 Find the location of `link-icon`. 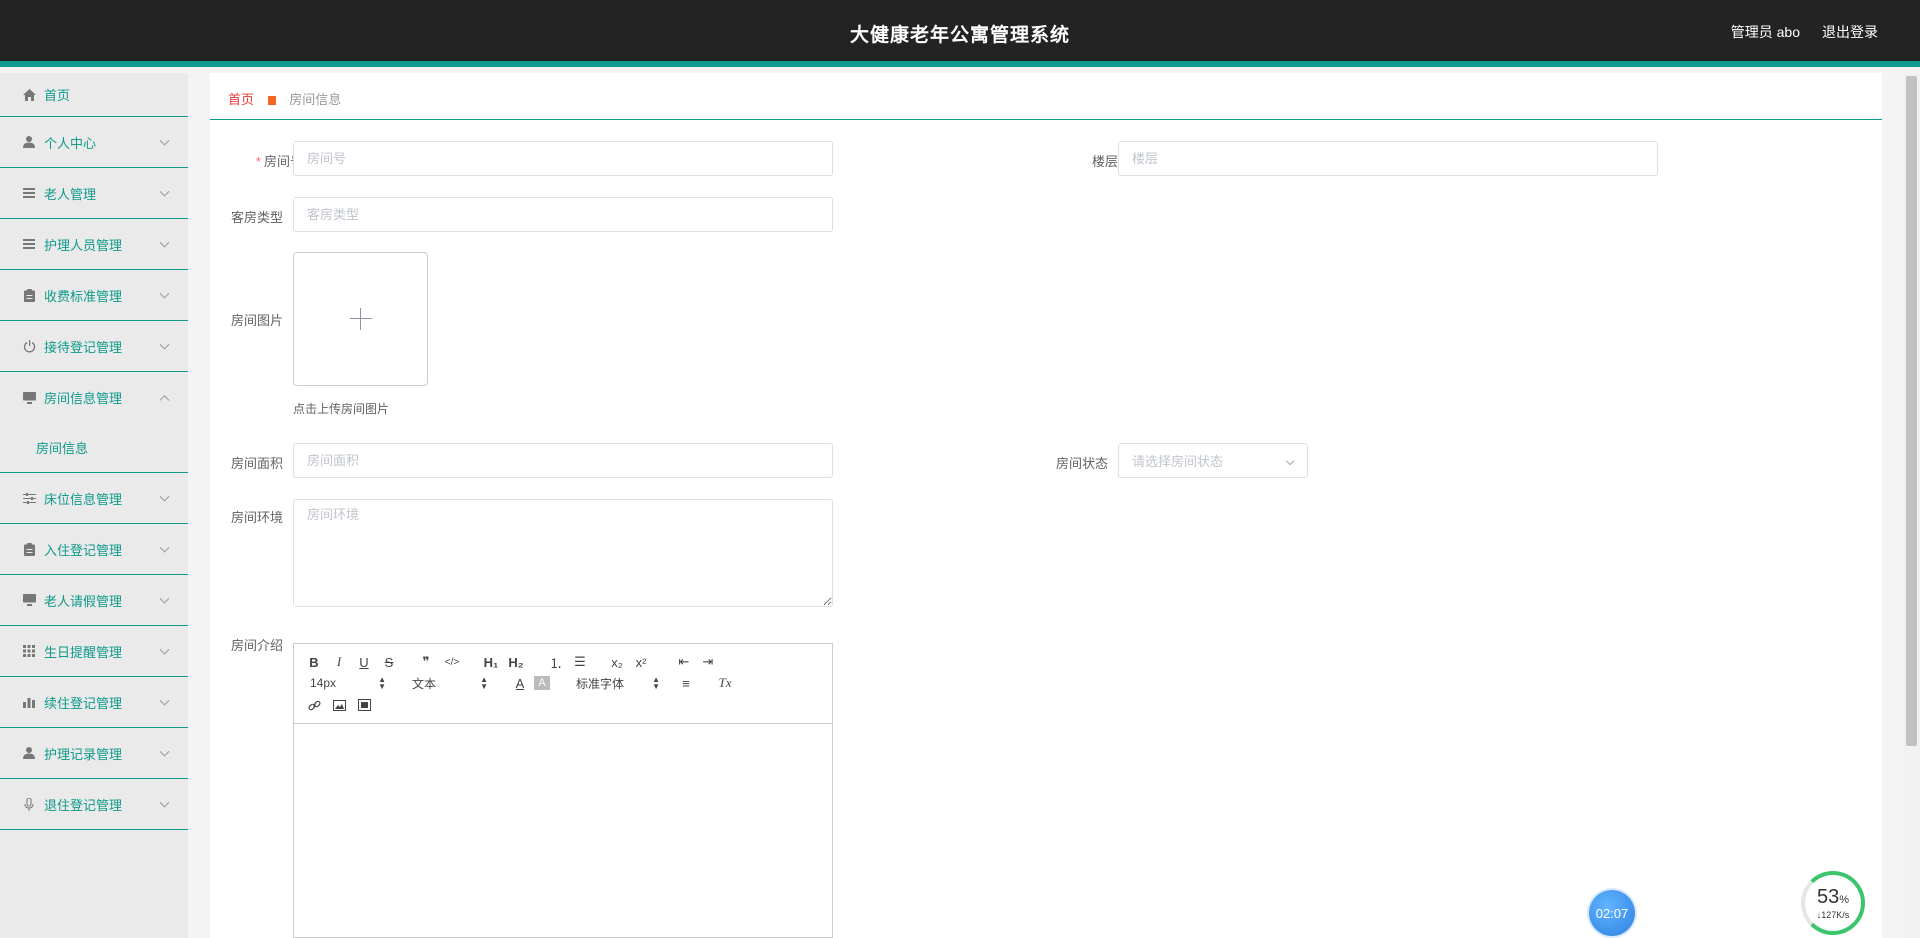

link-icon is located at coordinates (314, 705).